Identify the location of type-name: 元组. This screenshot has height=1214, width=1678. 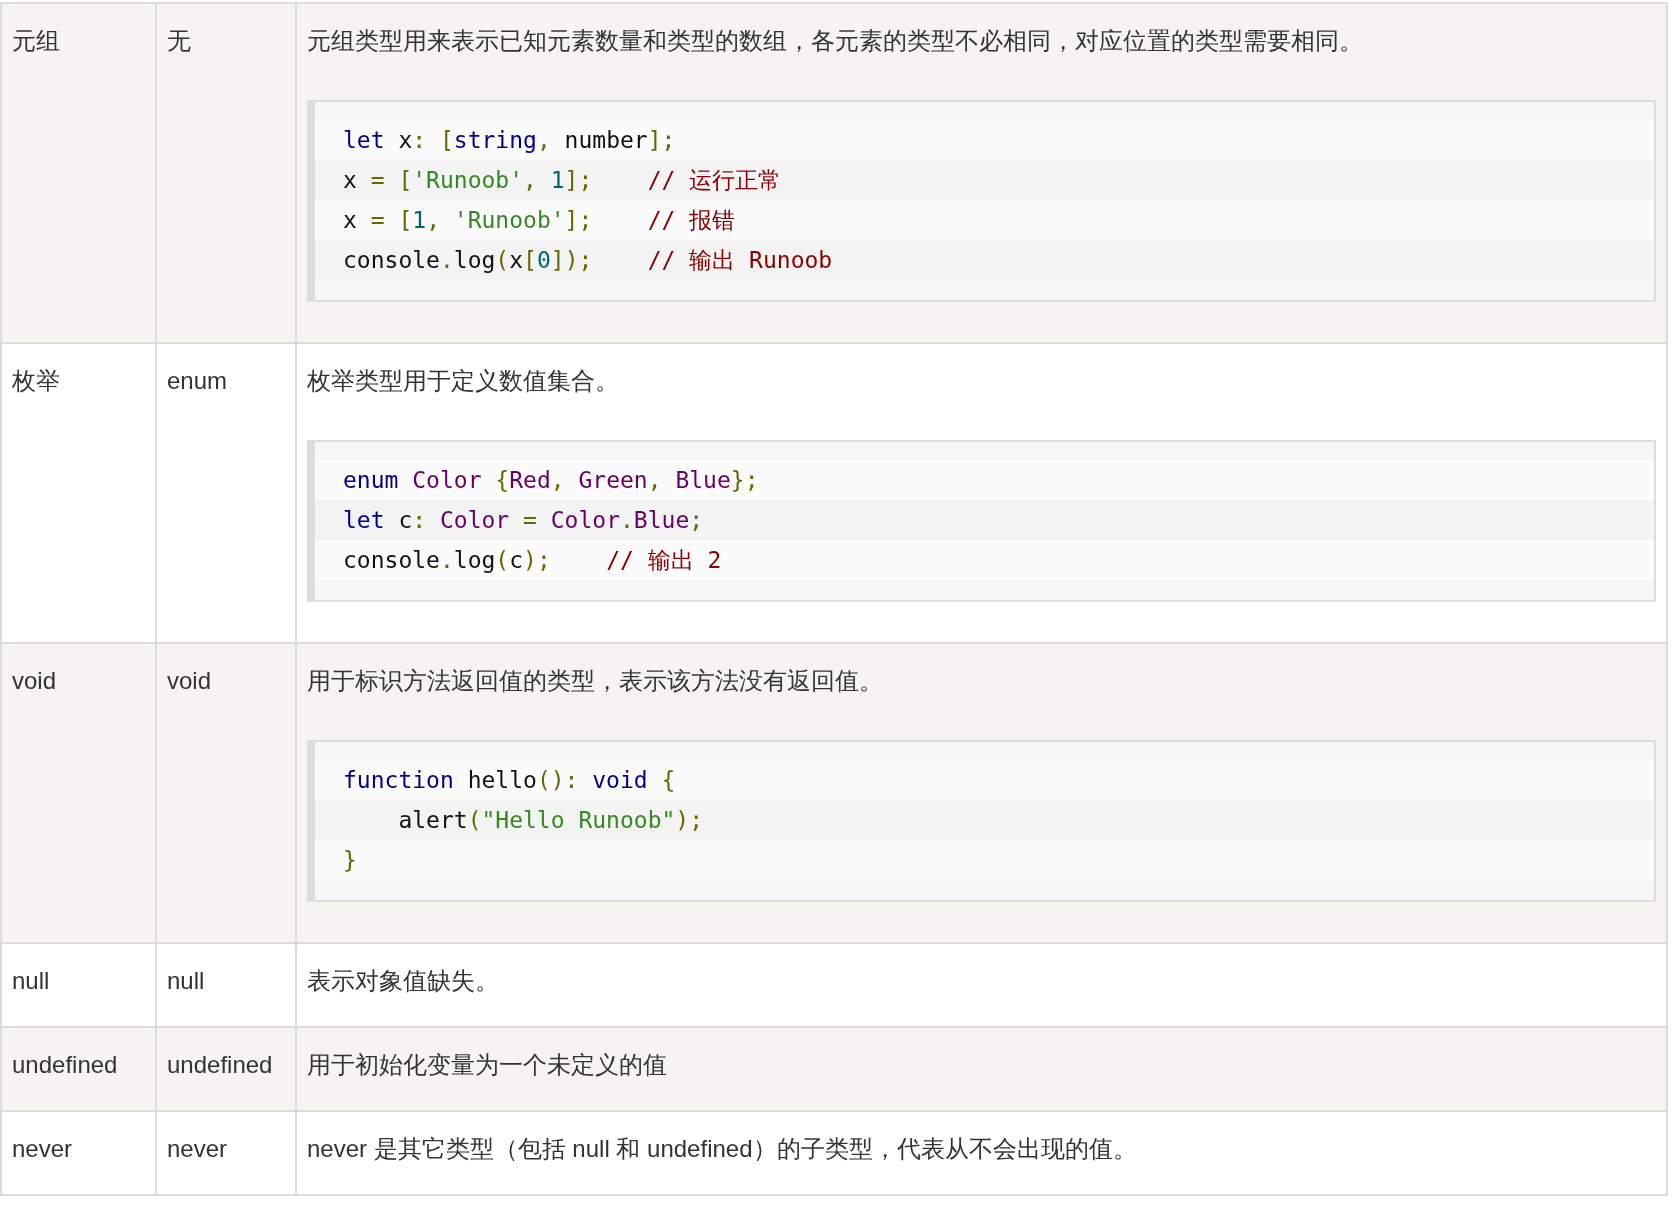
(36, 41).